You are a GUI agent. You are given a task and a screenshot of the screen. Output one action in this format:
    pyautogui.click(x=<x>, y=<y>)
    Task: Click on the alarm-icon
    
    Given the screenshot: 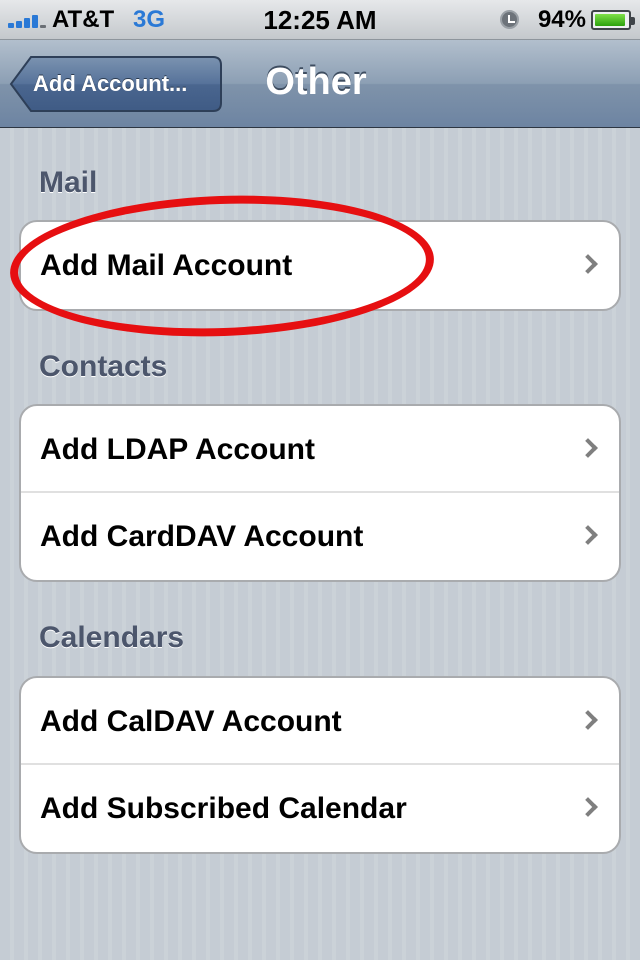 What is the action you would take?
    pyautogui.click(x=509, y=19)
    